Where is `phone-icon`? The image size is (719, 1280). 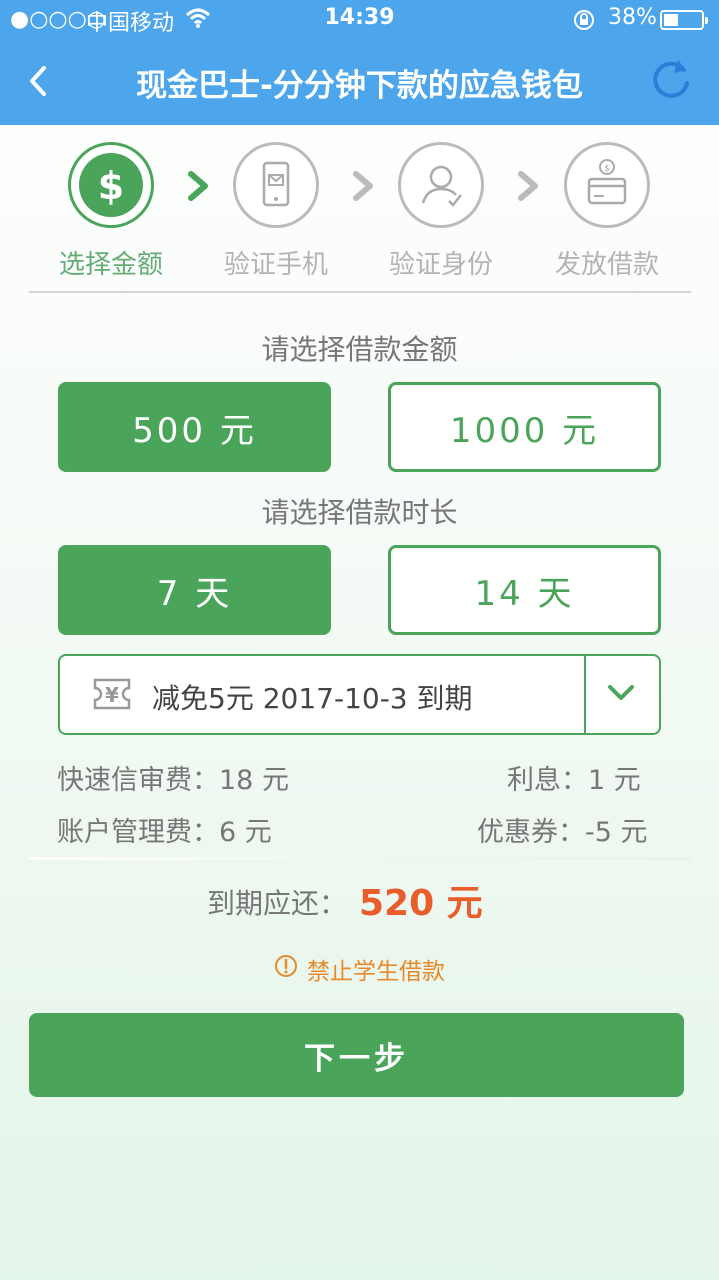 phone-icon is located at coordinates (276, 184).